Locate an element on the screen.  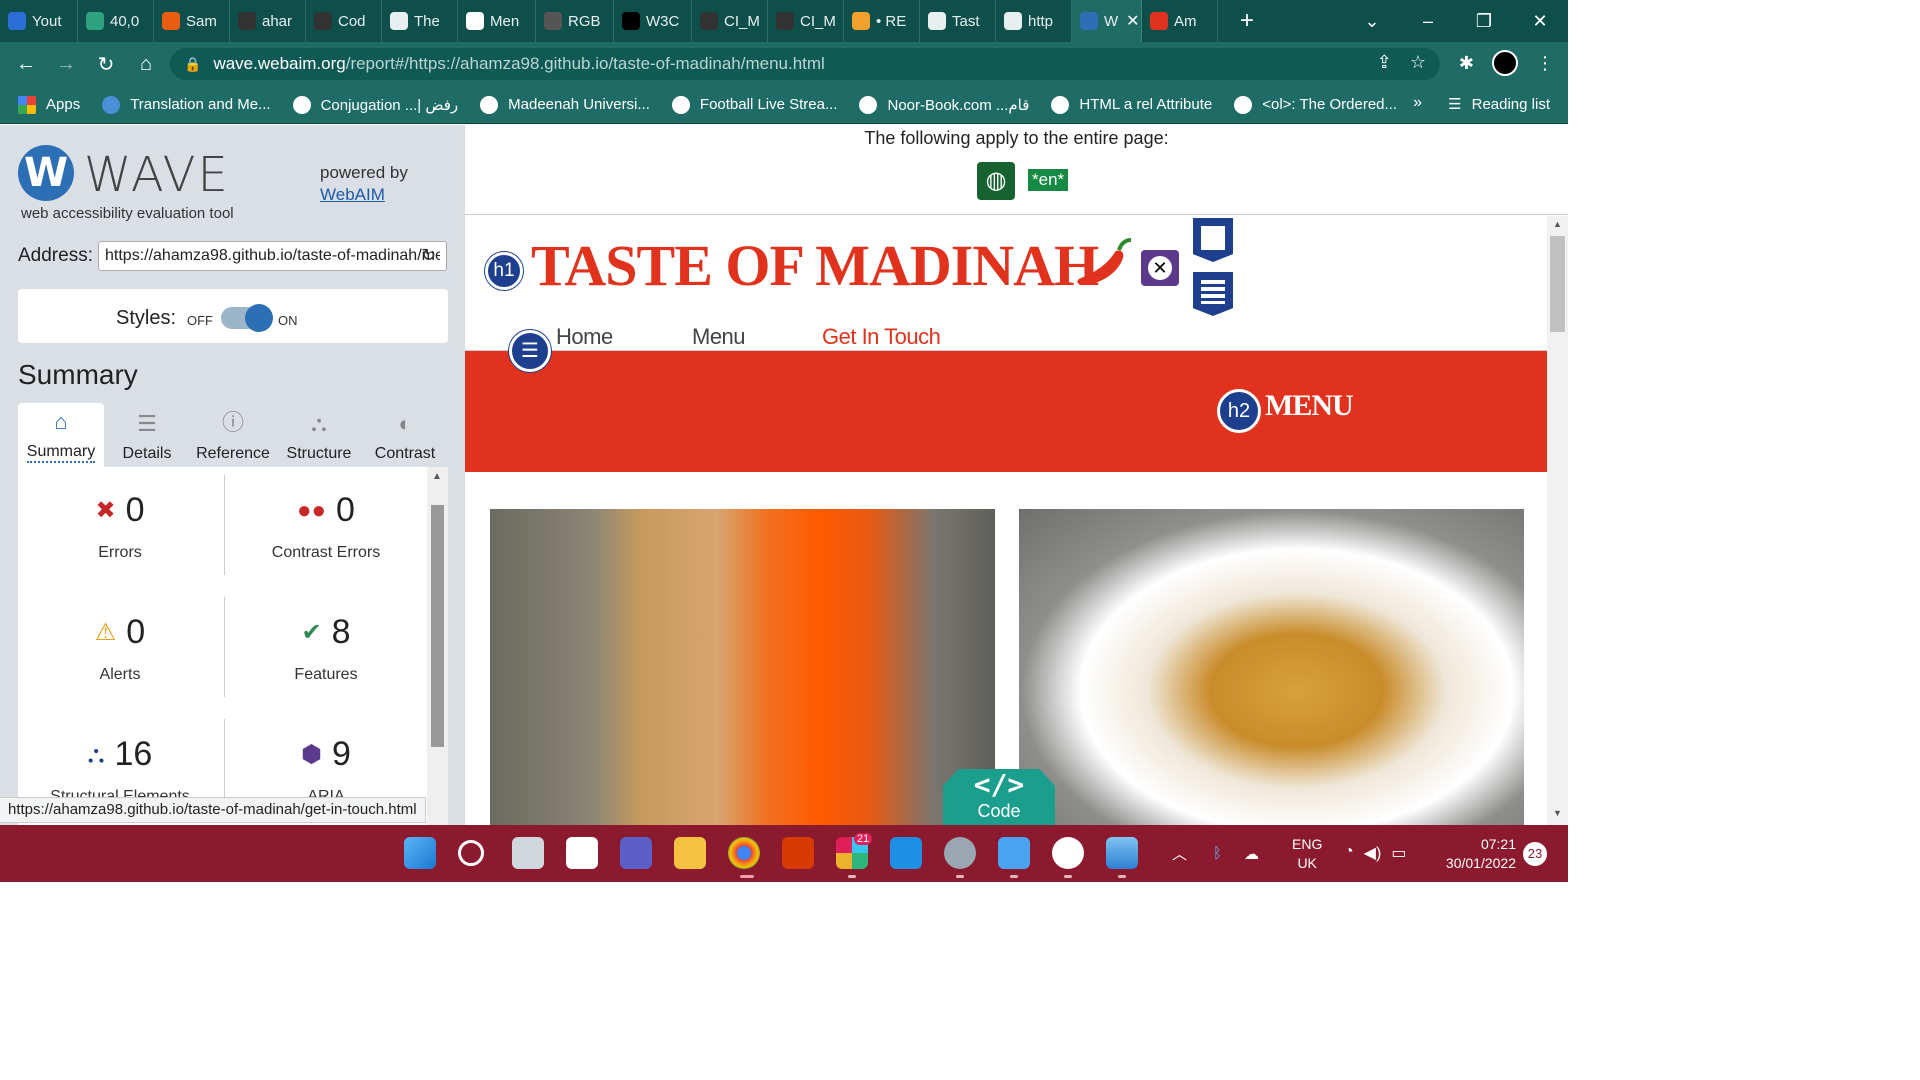
styles-off-label: OFF is located at coordinates (200, 320).